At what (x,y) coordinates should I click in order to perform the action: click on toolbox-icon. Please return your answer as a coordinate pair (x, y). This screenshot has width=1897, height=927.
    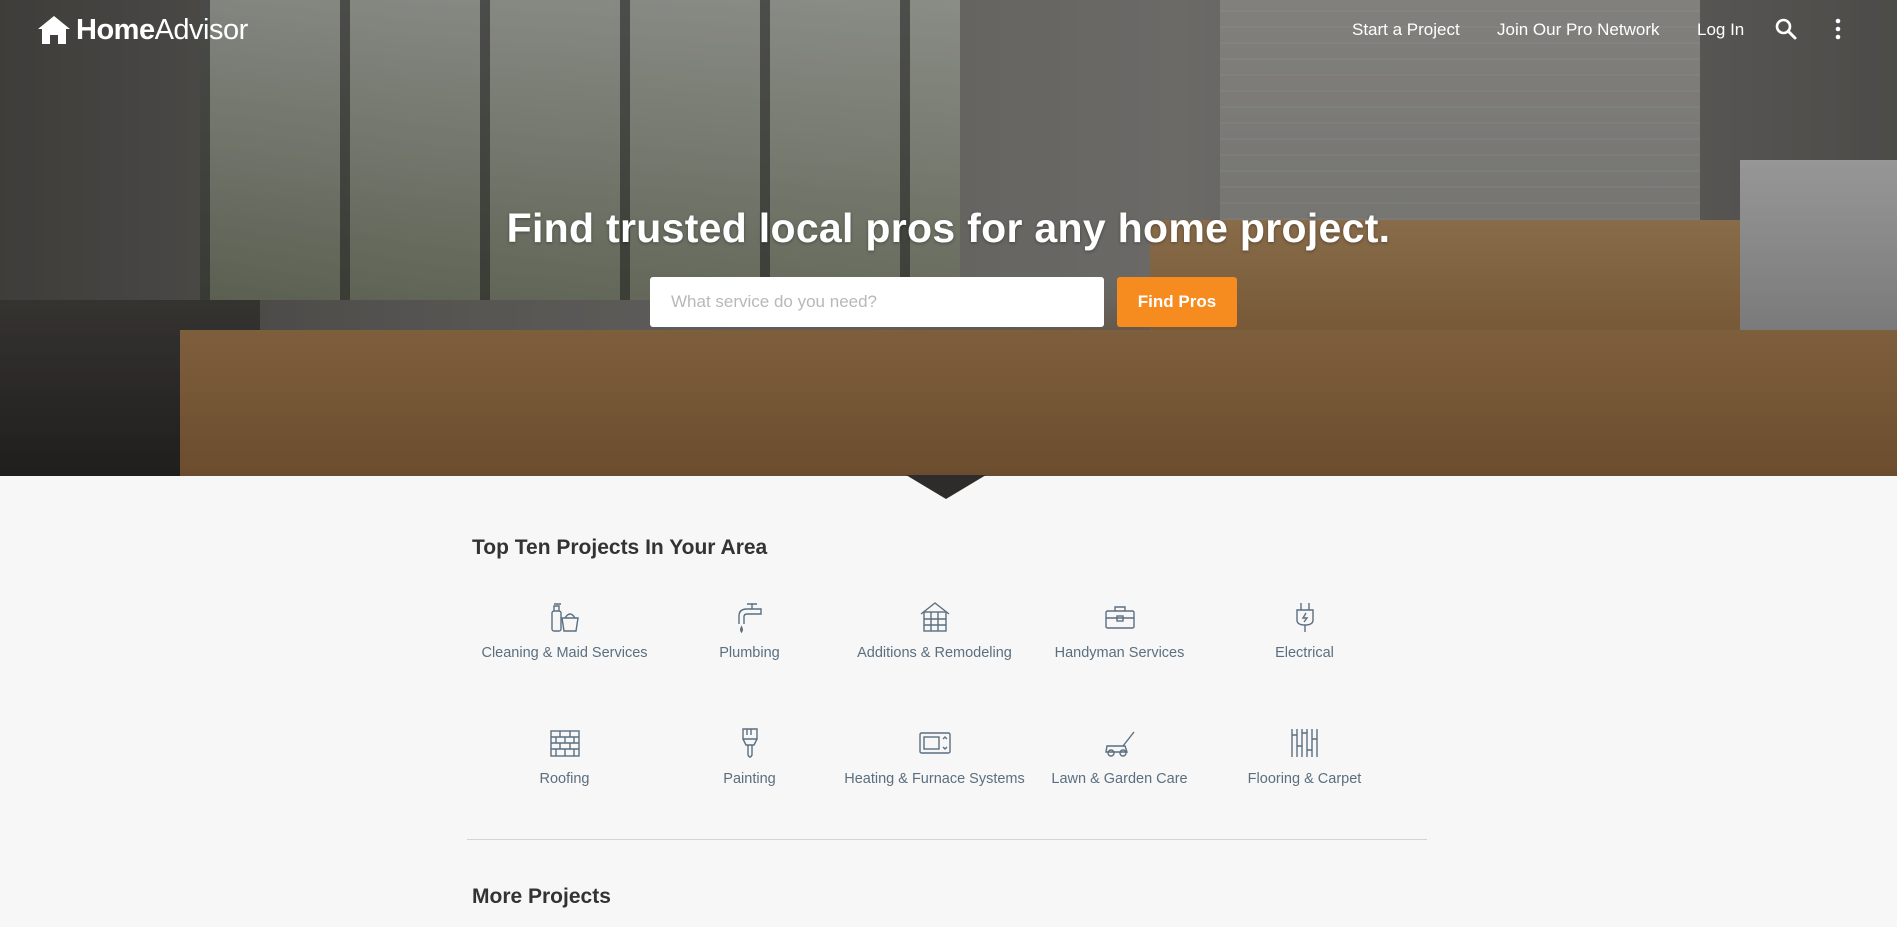
    Looking at the image, I should click on (1119, 617).